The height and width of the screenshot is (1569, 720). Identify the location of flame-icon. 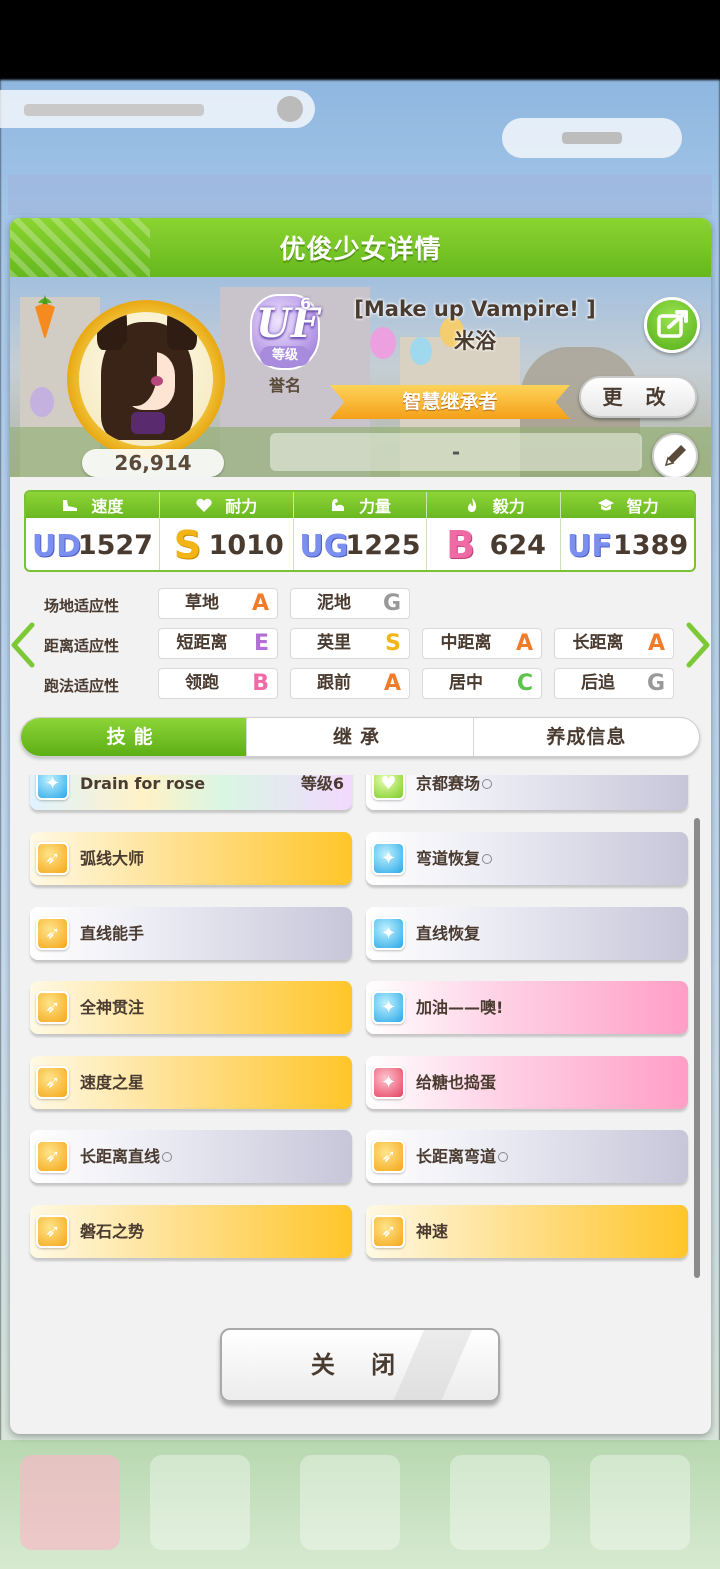
(471, 505).